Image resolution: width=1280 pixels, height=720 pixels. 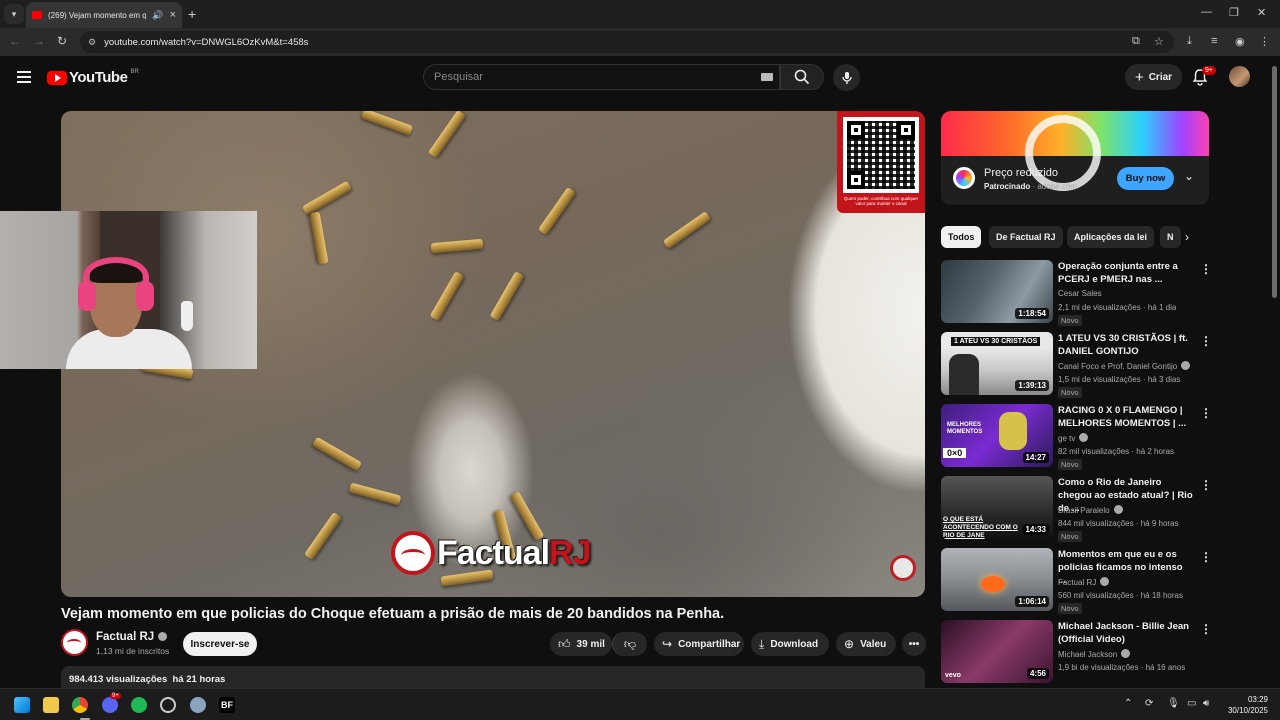 What do you see at coordinates (1084, 582) in the screenshot?
I see `rec-channel: Factual RJ` at bounding box center [1084, 582].